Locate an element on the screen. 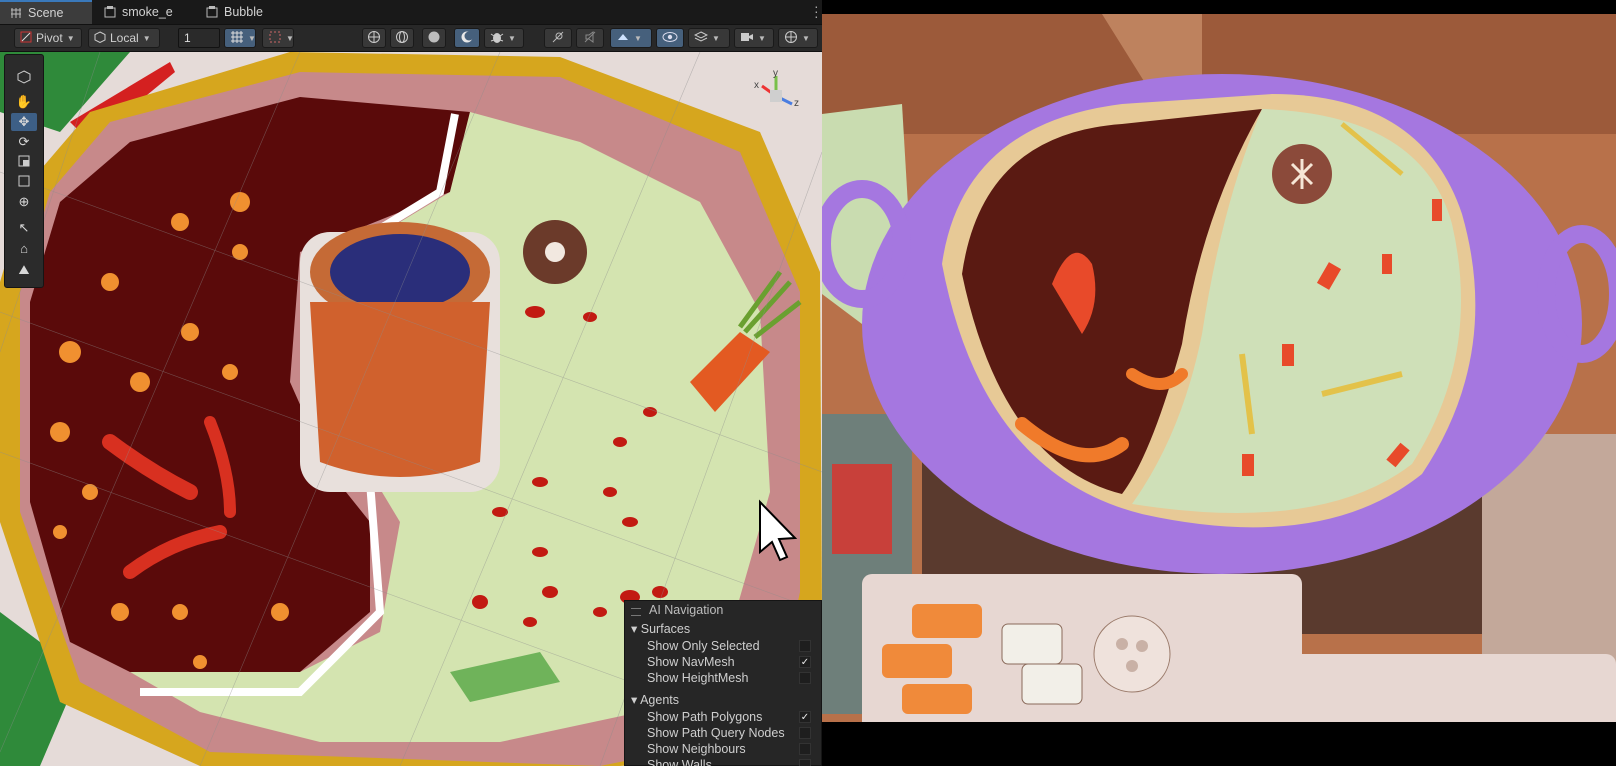 The height and width of the screenshot is (766, 1616). transform-icon: ⊕ is located at coordinates (24, 201).